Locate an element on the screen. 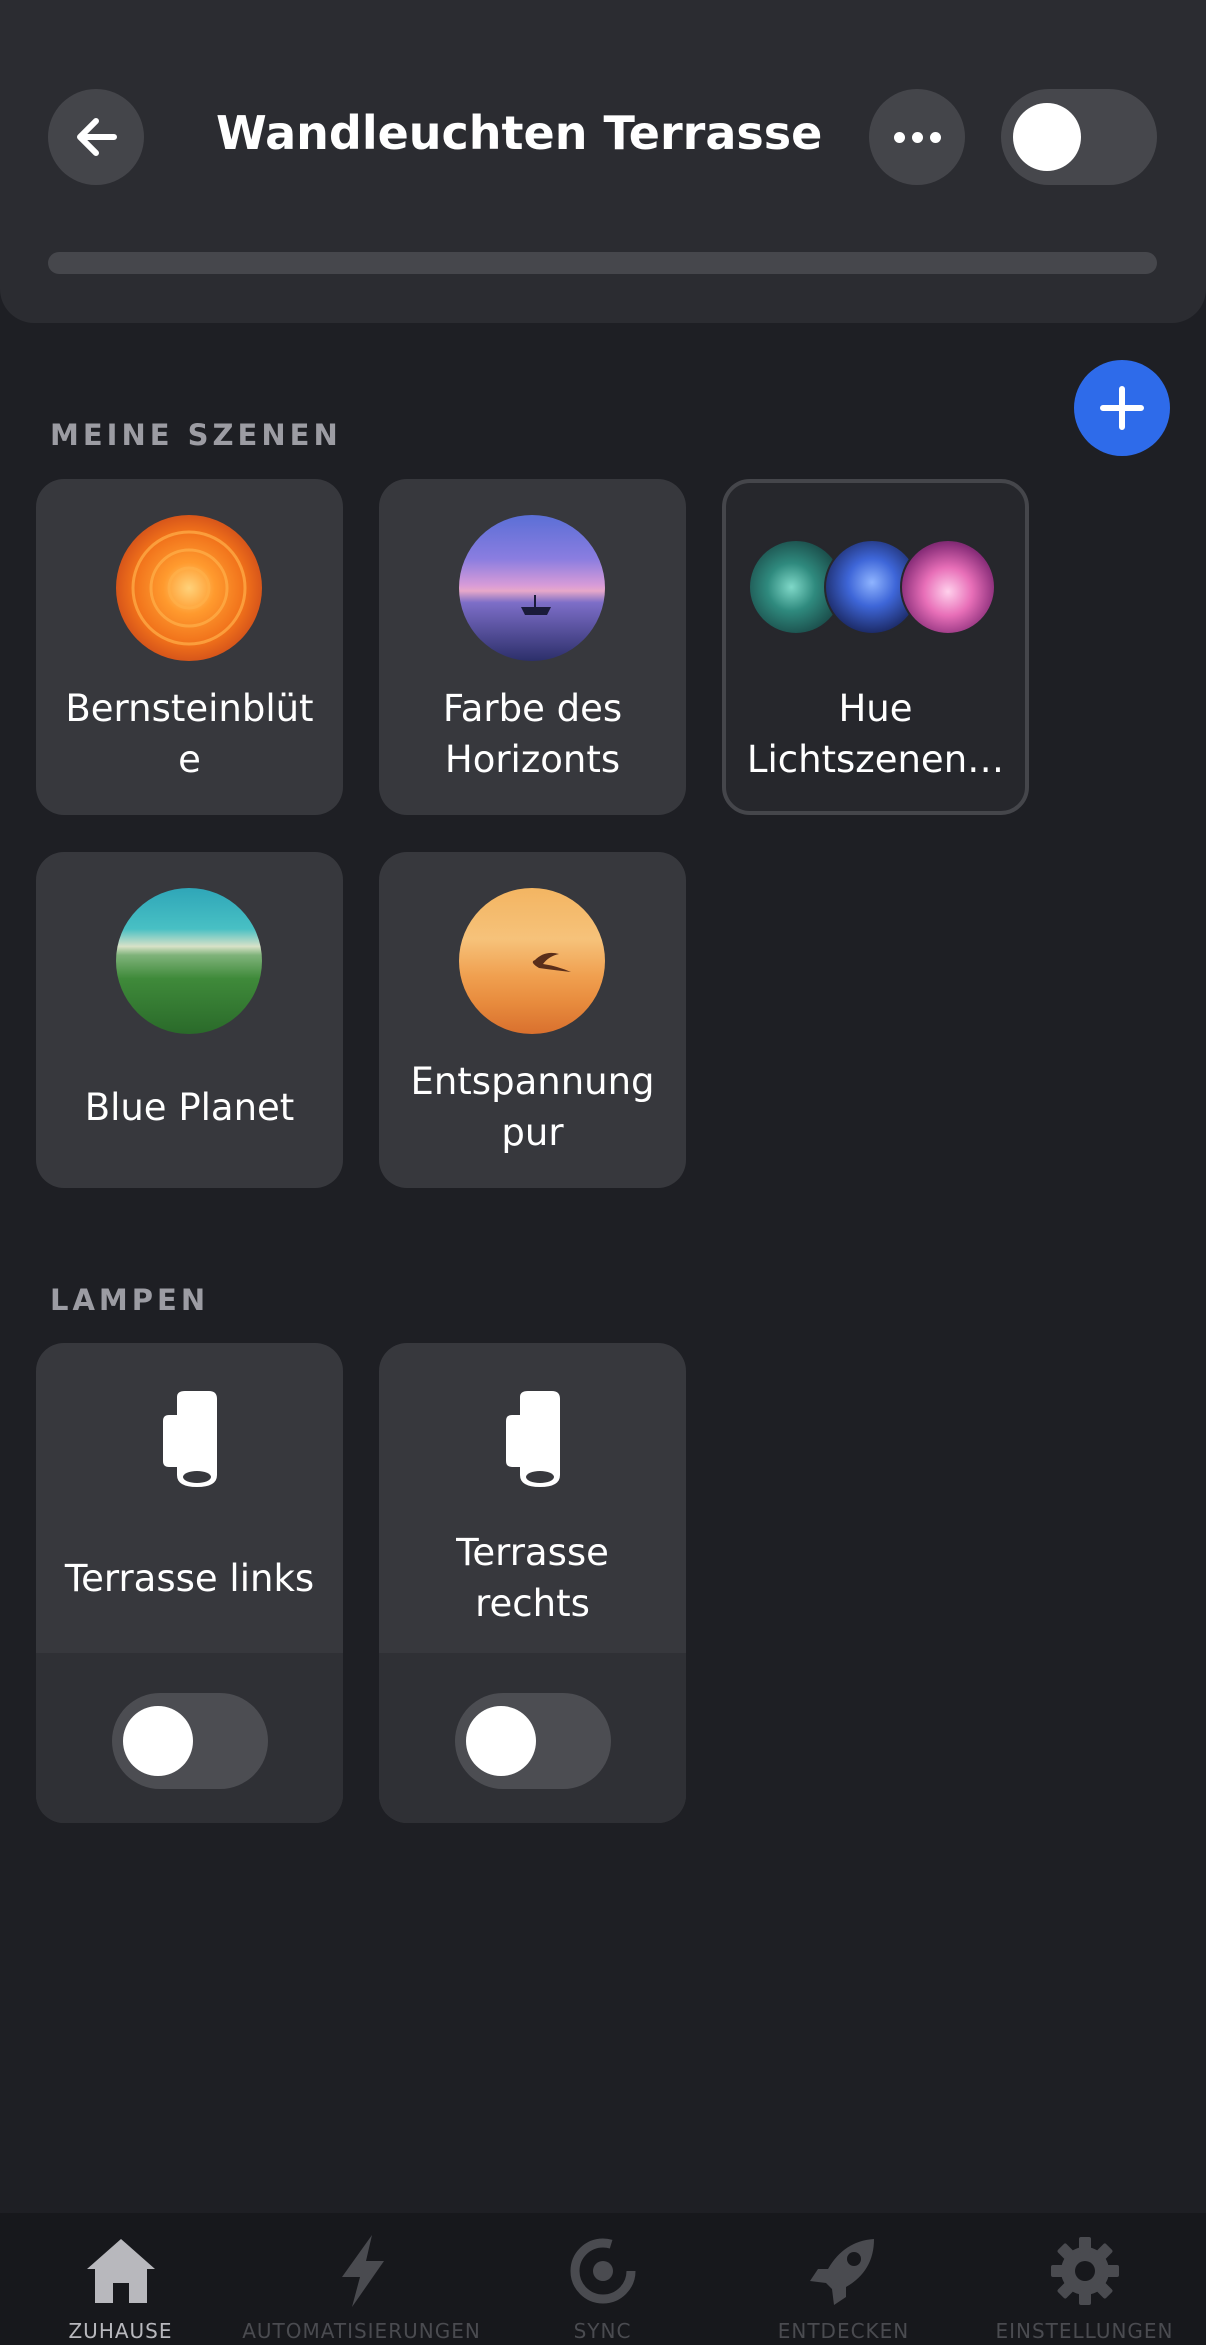 The image size is (1206, 2345). back-button is located at coordinates (96, 137).